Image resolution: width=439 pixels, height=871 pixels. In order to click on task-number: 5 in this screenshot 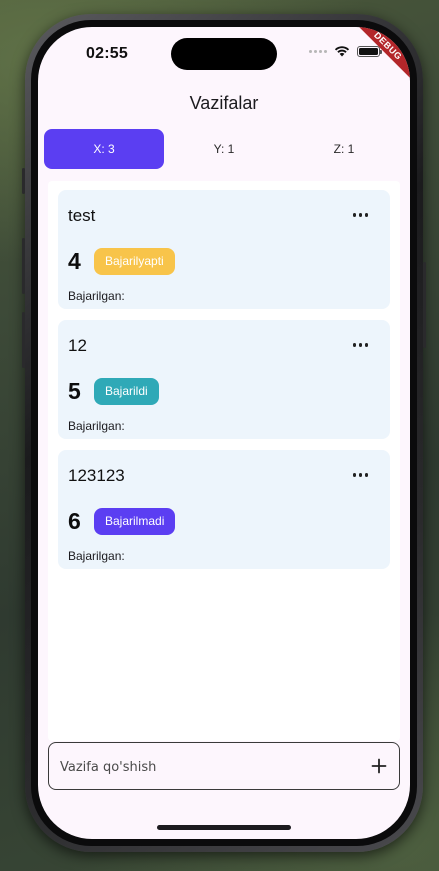, I will do `click(74, 391)`.